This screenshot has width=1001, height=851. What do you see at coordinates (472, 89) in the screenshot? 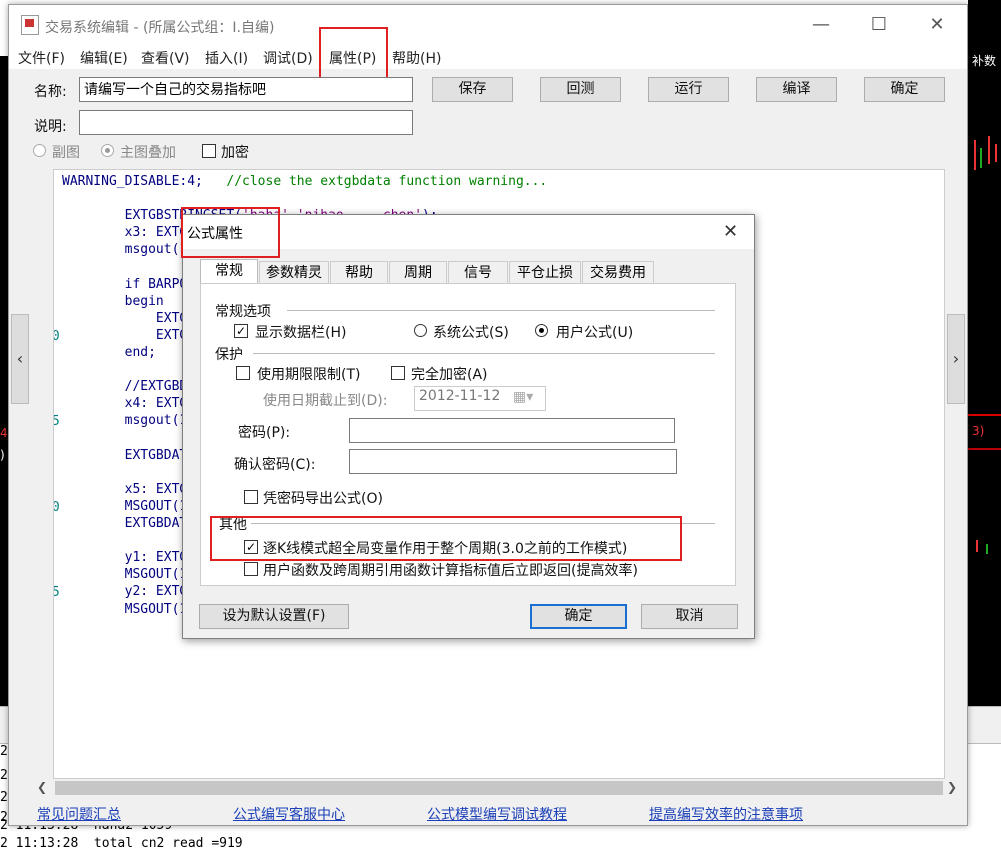
I see `save-button: 保存` at bounding box center [472, 89].